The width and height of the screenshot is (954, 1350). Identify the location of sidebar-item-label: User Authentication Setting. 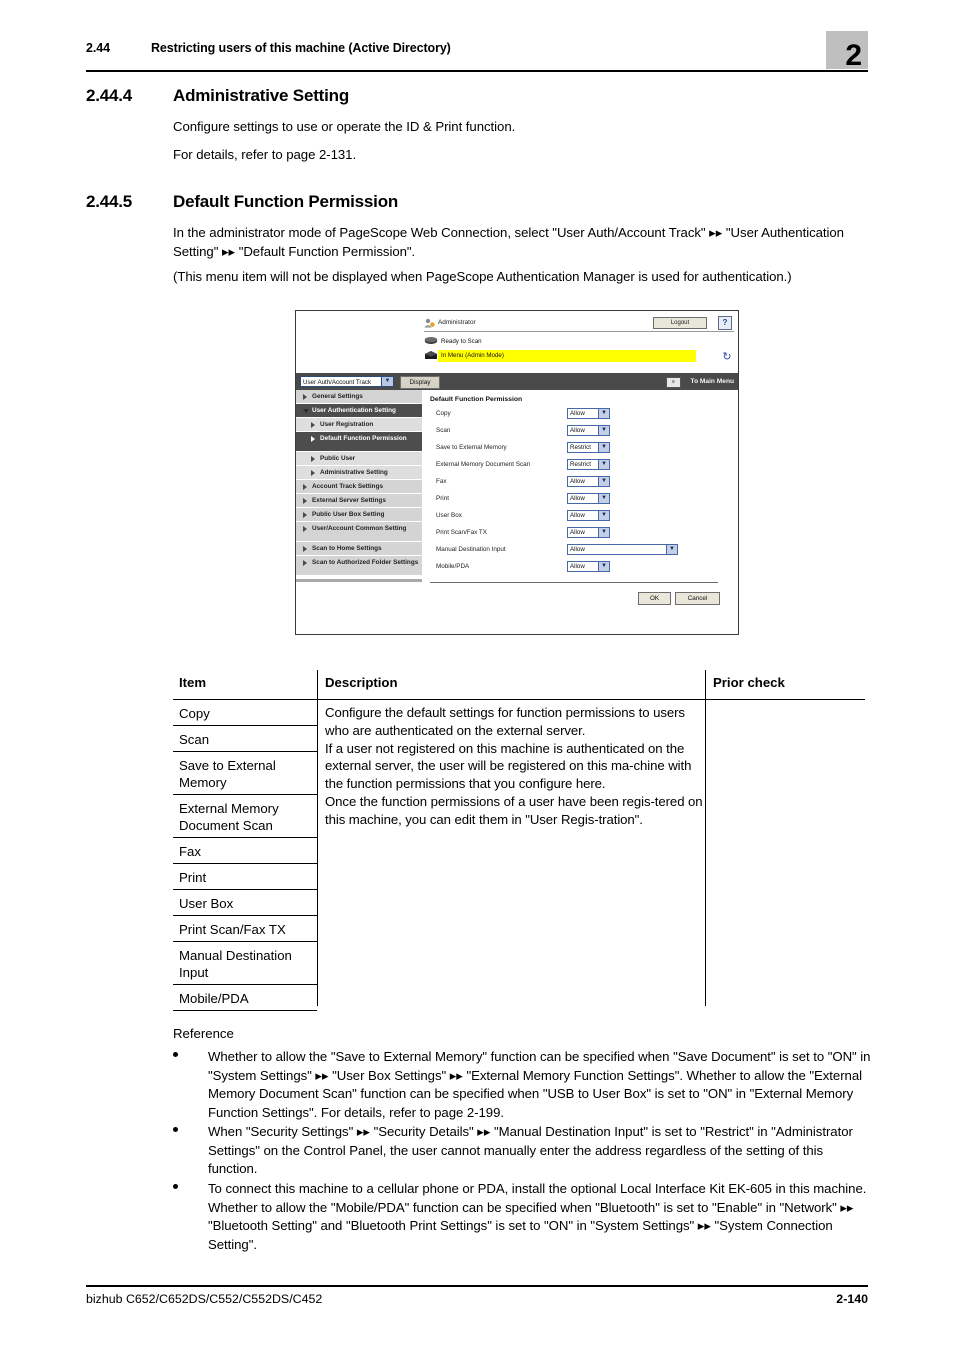
(354, 410).